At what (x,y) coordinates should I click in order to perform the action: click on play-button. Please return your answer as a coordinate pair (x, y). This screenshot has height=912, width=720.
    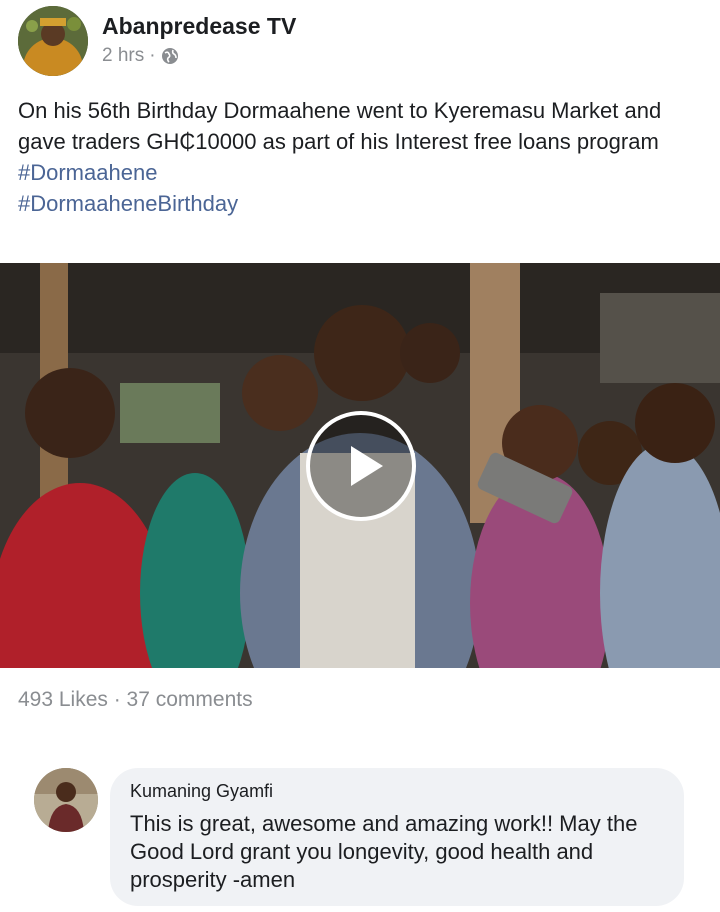
    Looking at the image, I should click on (361, 466).